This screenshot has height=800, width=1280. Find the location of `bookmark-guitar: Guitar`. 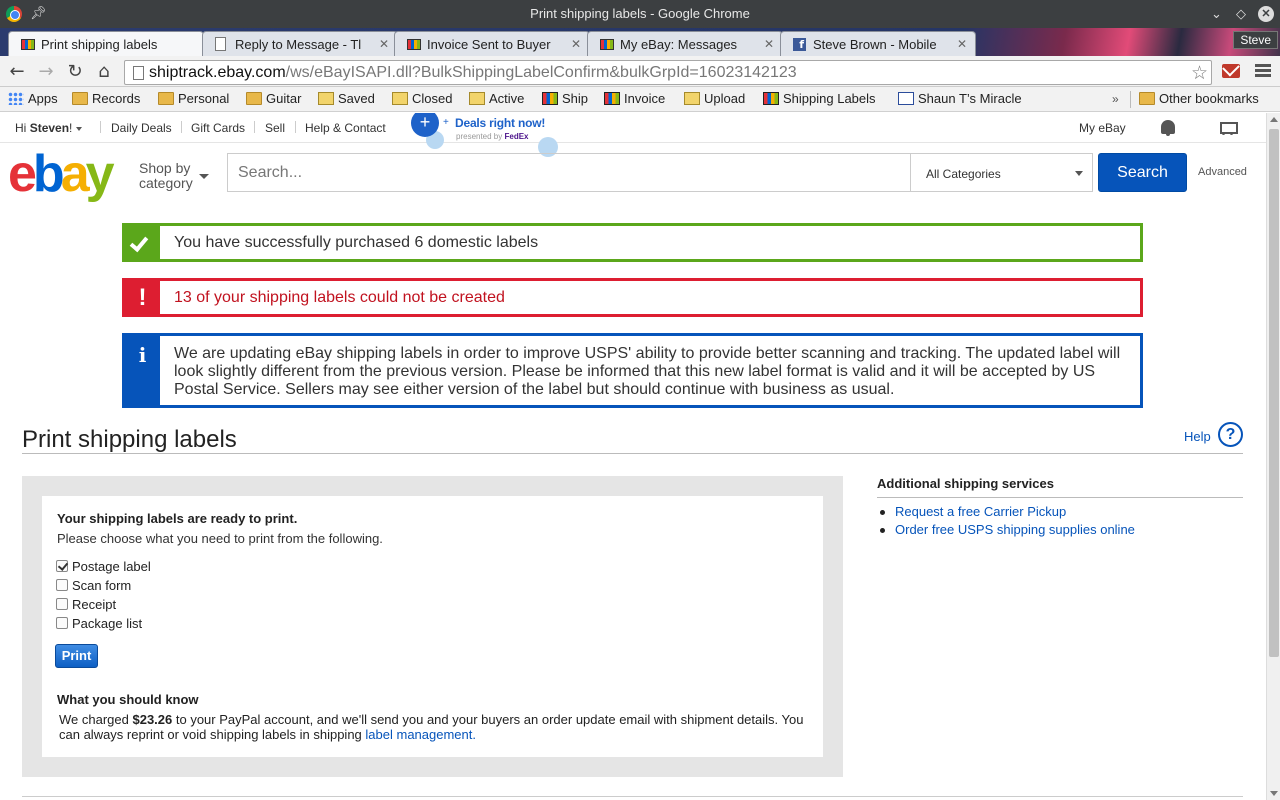

bookmark-guitar: Guitar is located at coordinates (273, 98).